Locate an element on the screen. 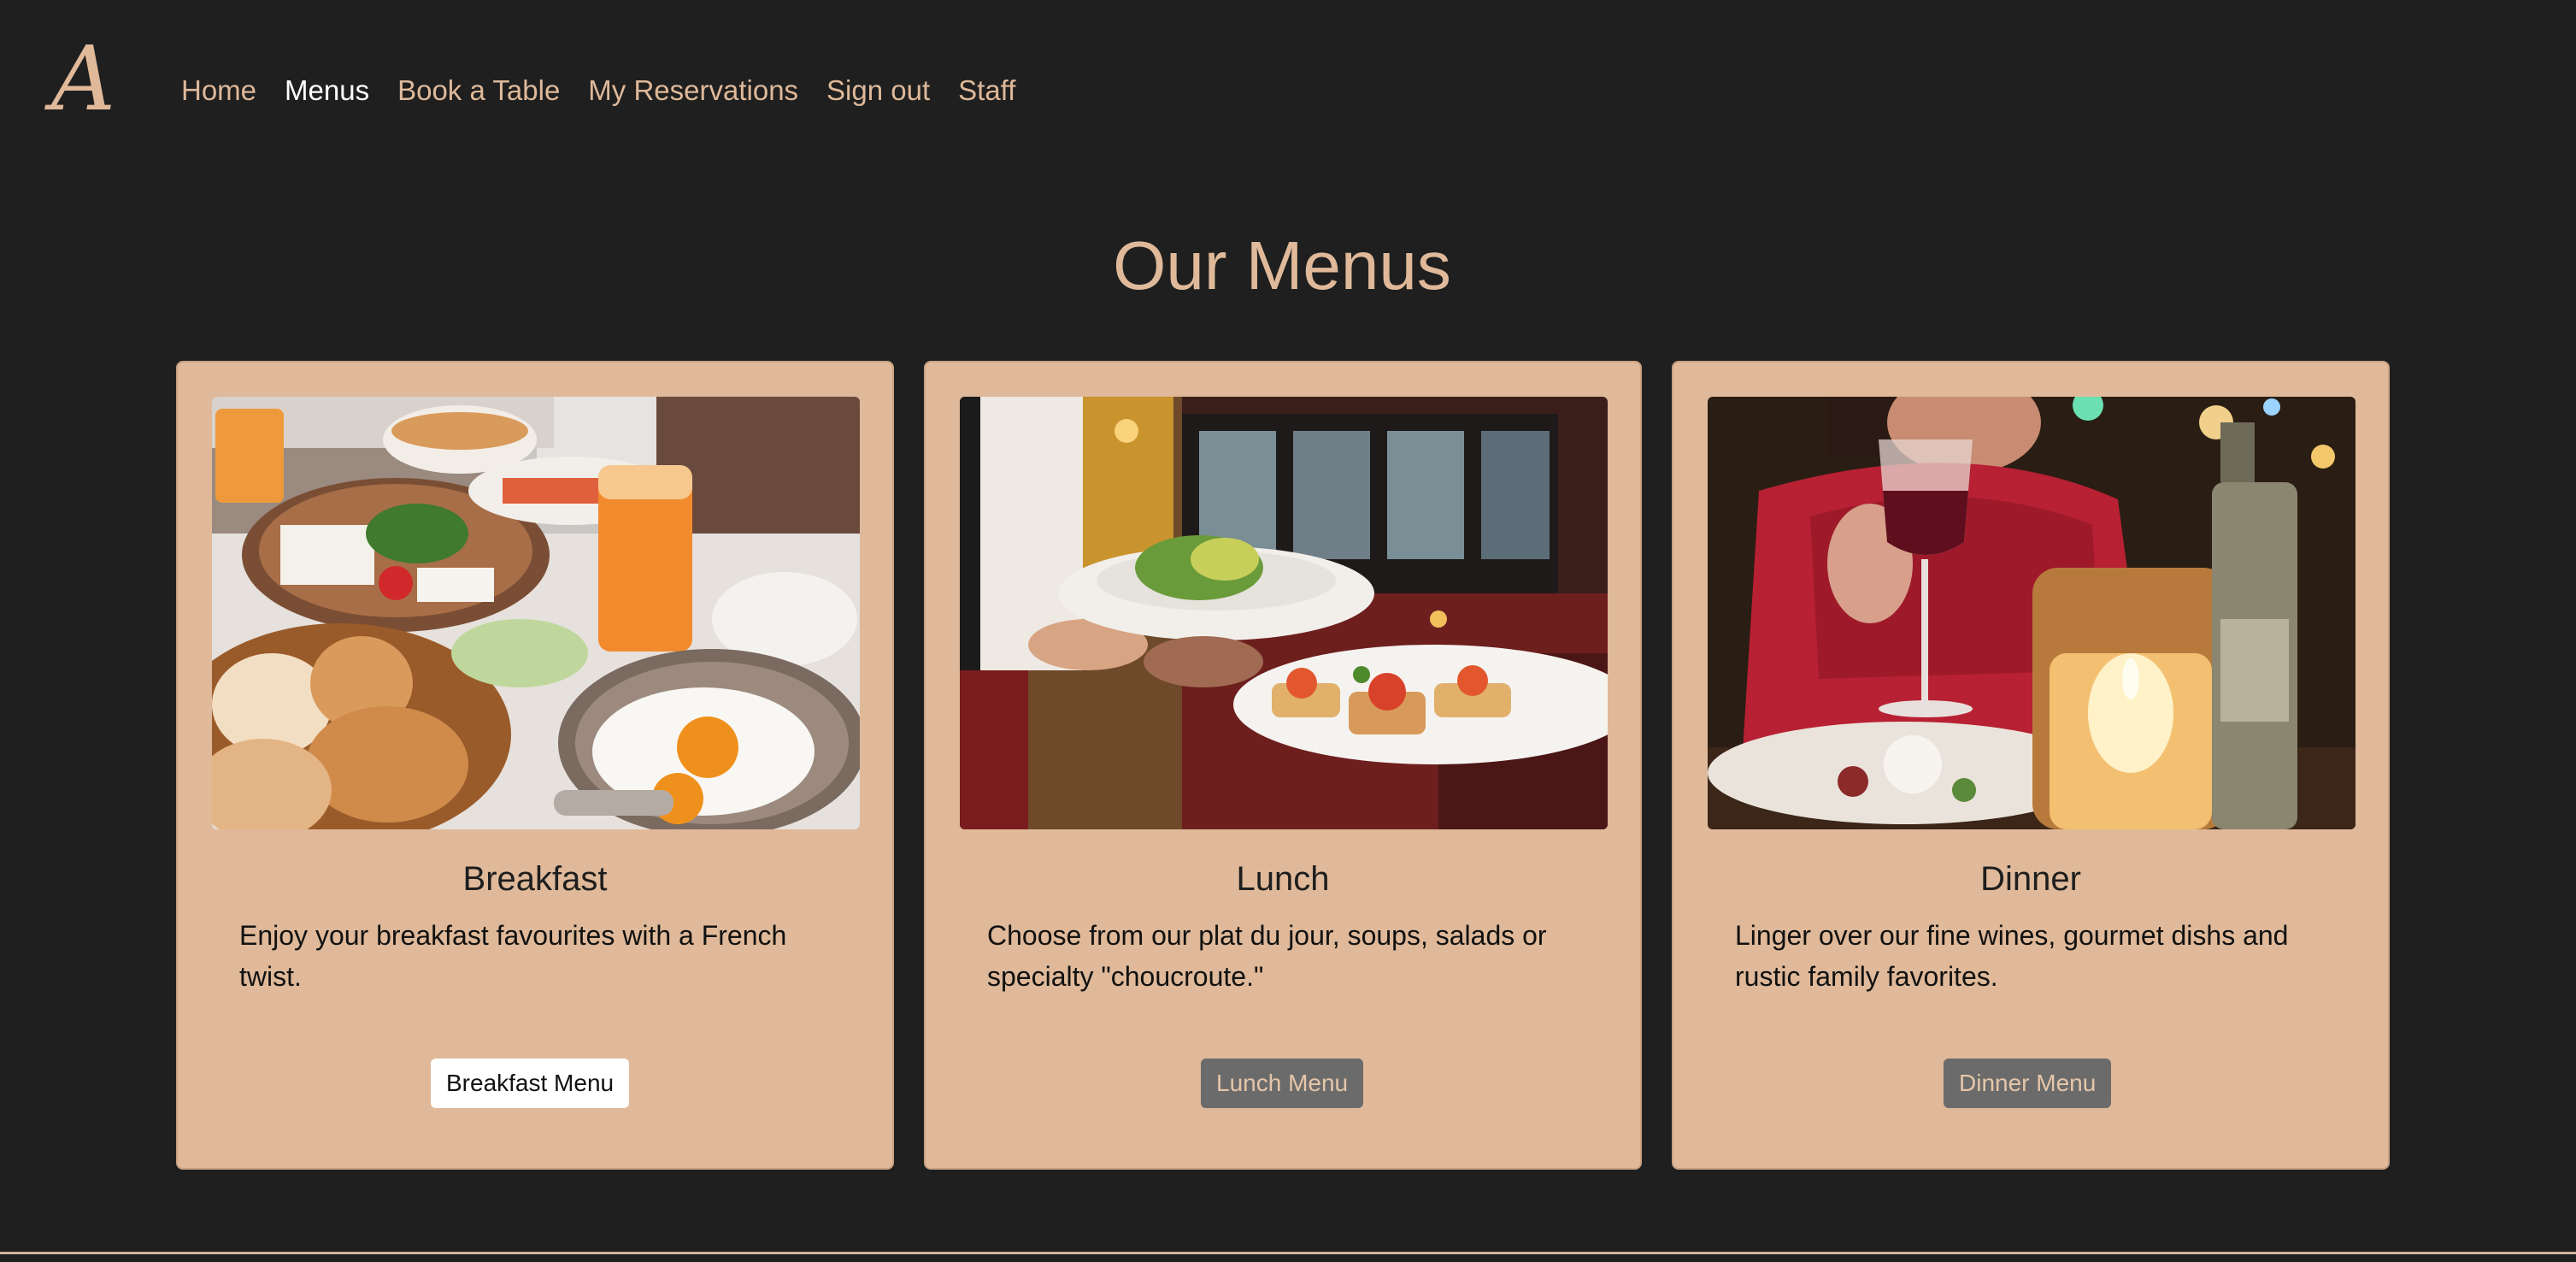 The image size is (2576, 1262). card-title: Breakfast is located at coordinates (535, 879).